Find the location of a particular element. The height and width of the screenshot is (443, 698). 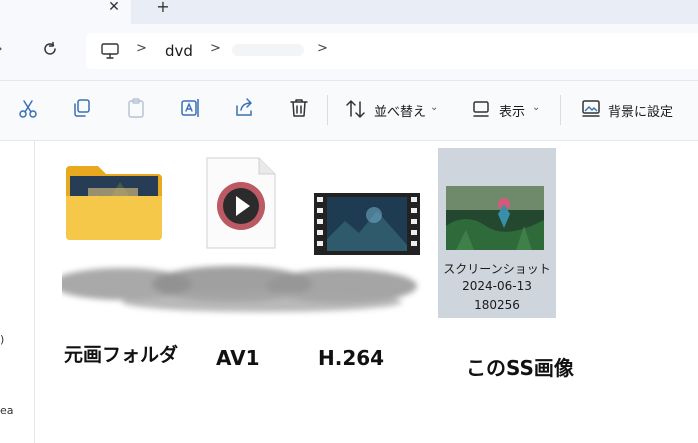

breadcrumb-redacted is located at coordinates (268, 50).